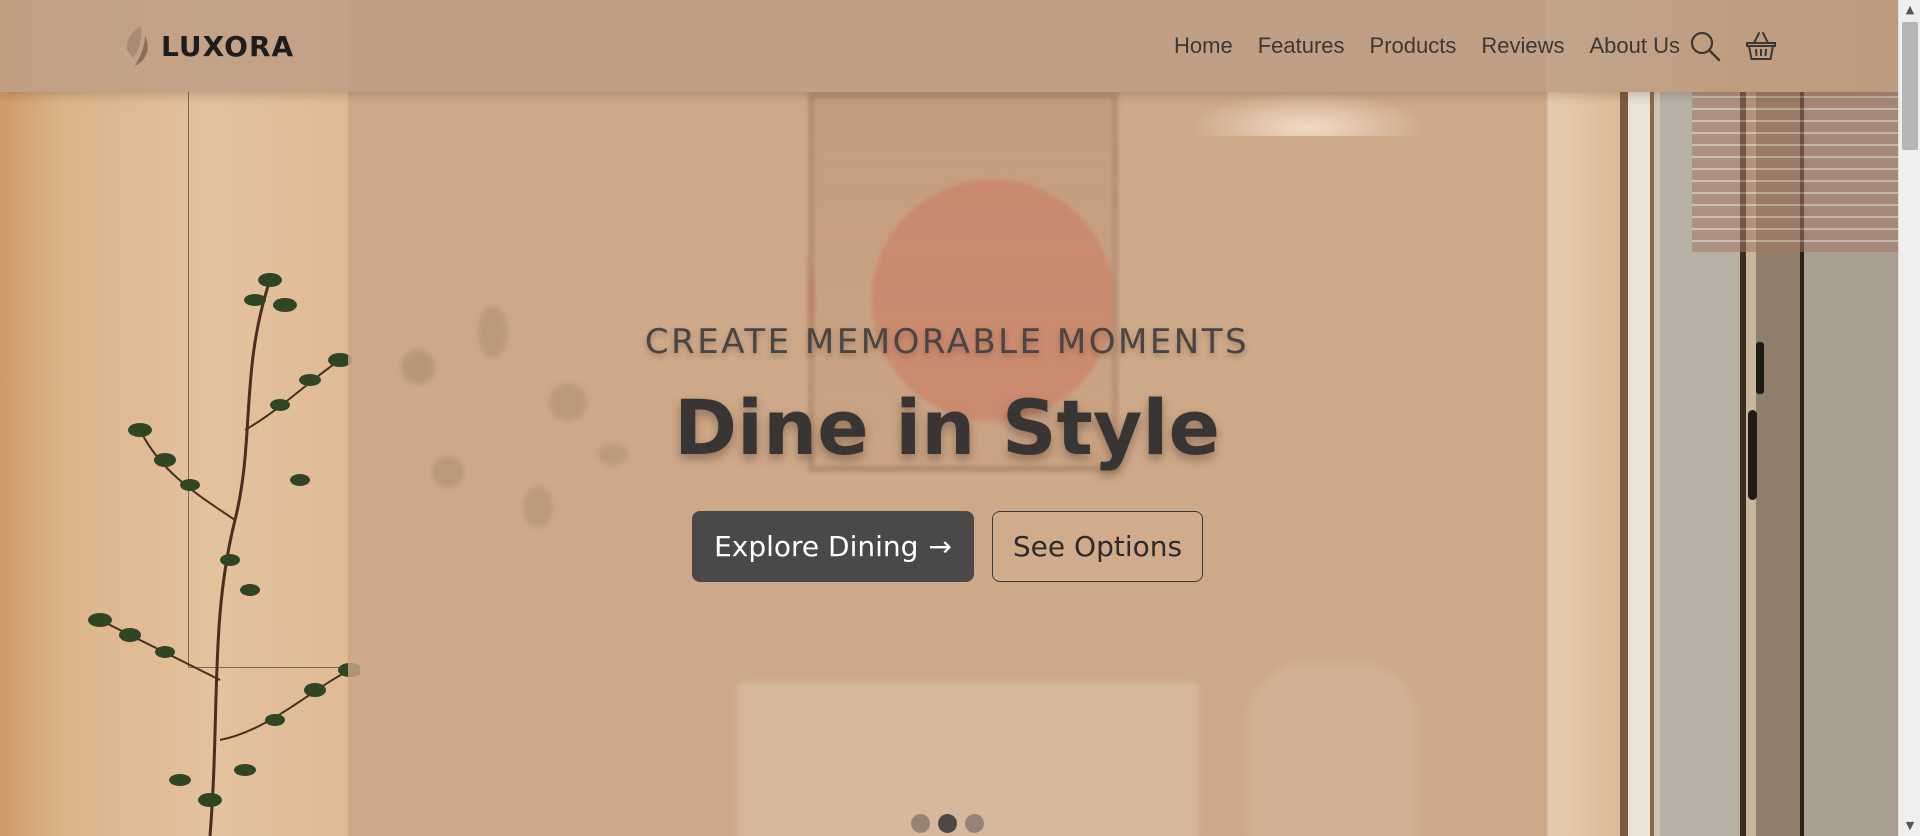 This screenshot has height=836, width=1920. Describe the element at coordinates (132, 46) in the screenshot. I see `lotus-logo-icon` at that location.